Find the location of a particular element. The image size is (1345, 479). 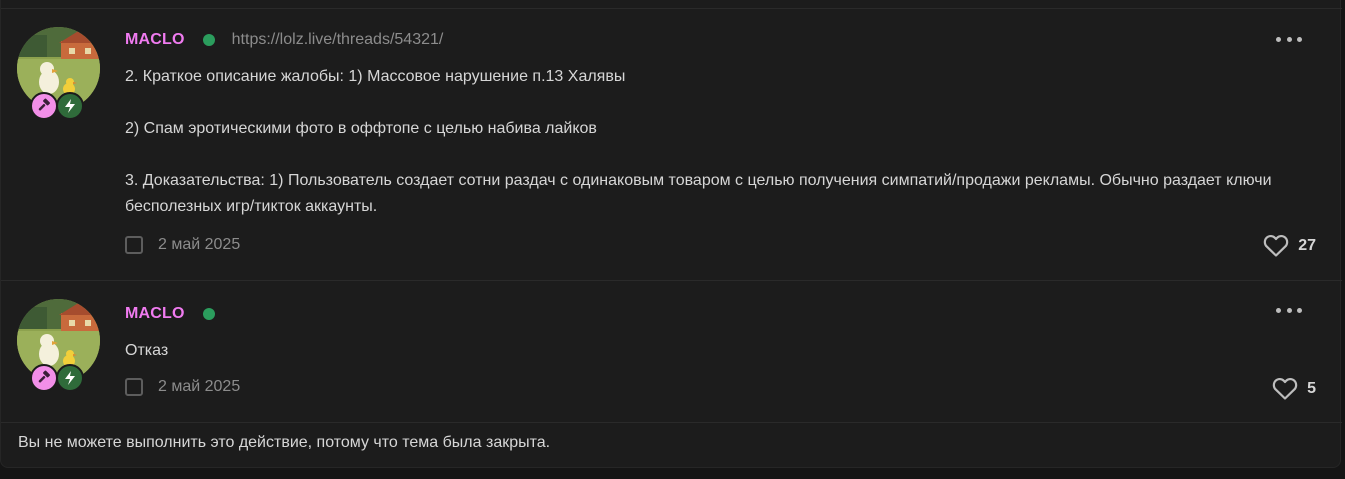

like-count: 27 is located at coordinates (1307, 245).